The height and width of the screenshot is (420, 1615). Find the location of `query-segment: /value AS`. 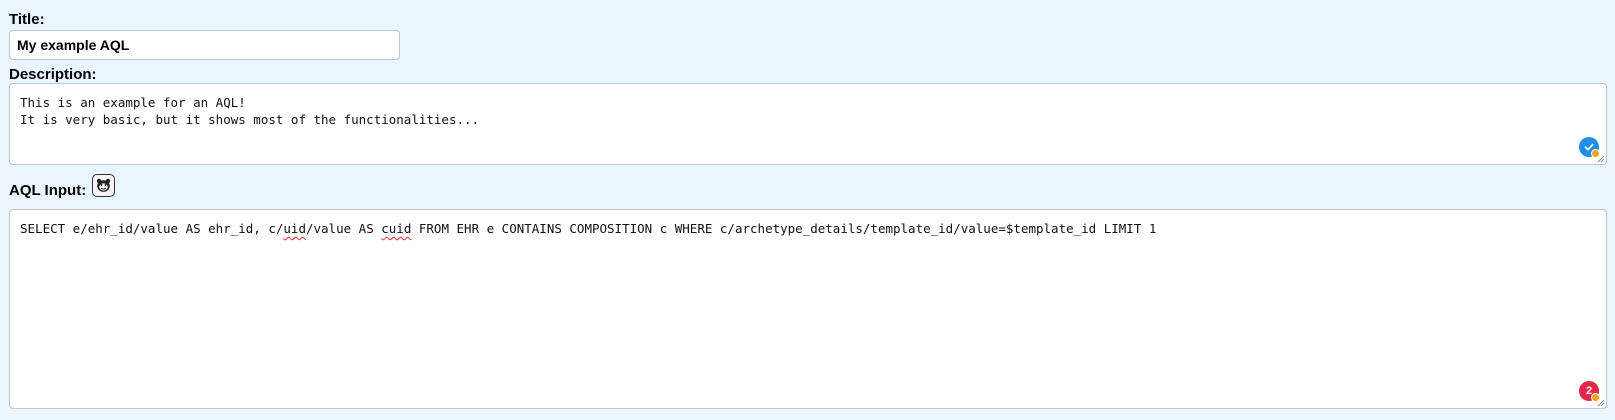

query-segment: /value AS is located at coordinates (343, 228).